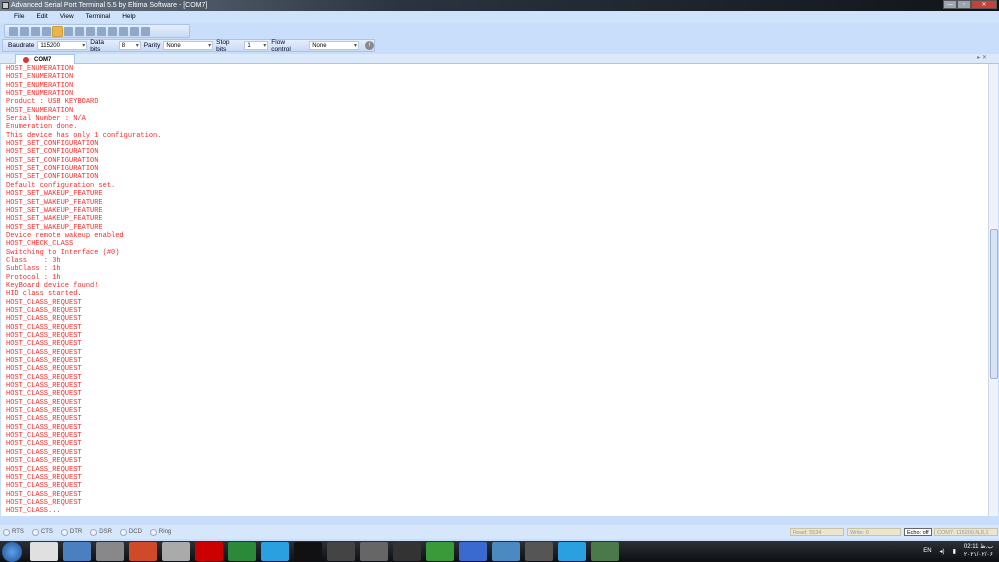 The height and width of the screenshot is (562, 999). Describe the element at coordinates (145, 31) in the screenshot. I see `globe-icon` at that location.